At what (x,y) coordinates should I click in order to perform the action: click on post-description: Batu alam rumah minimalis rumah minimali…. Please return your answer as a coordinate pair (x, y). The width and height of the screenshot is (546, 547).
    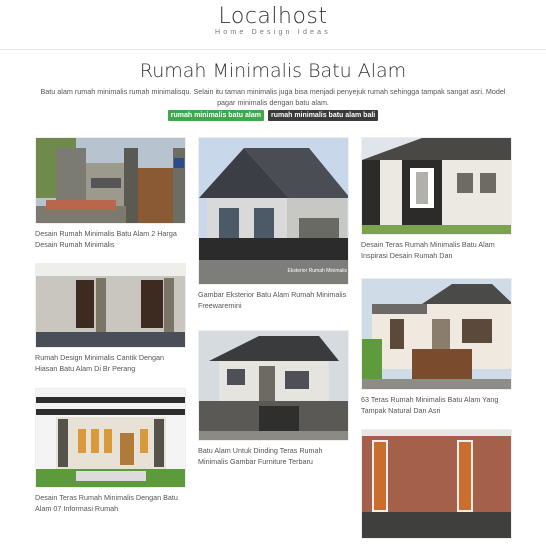
    Looking at the image, I should click on (273, 97).